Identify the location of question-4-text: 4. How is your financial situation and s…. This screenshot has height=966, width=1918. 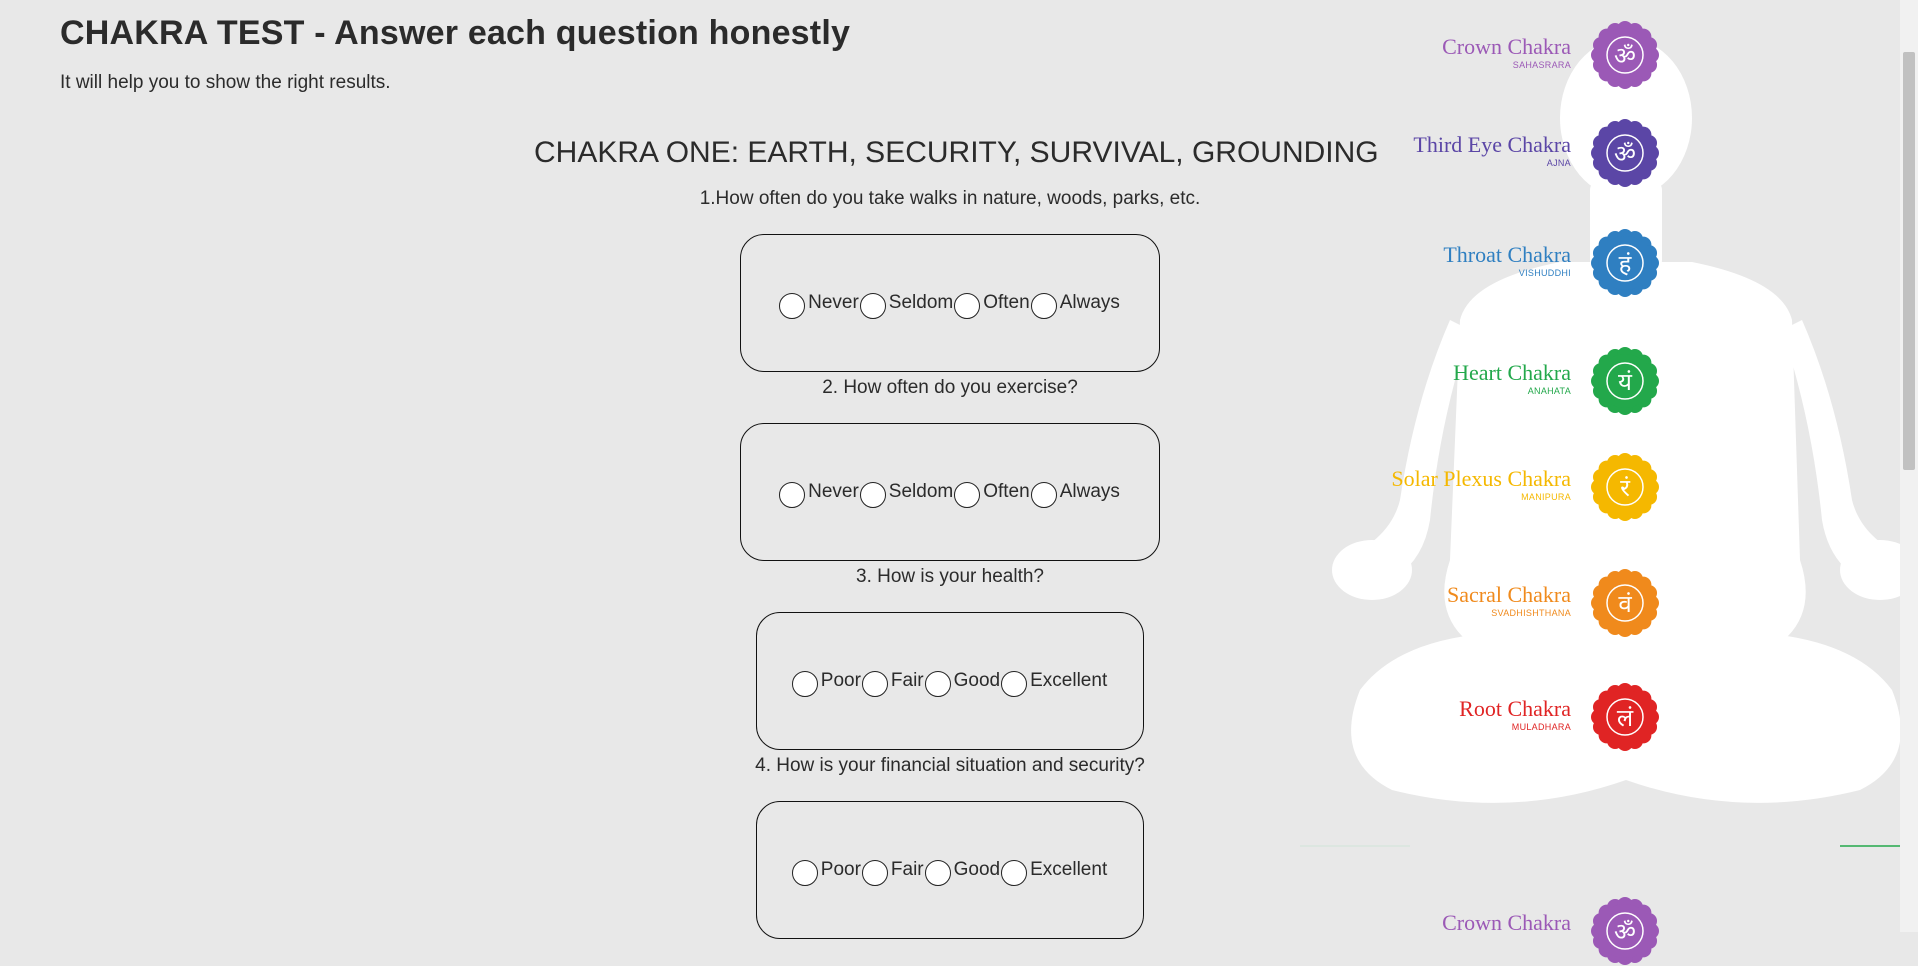
(950, 765).